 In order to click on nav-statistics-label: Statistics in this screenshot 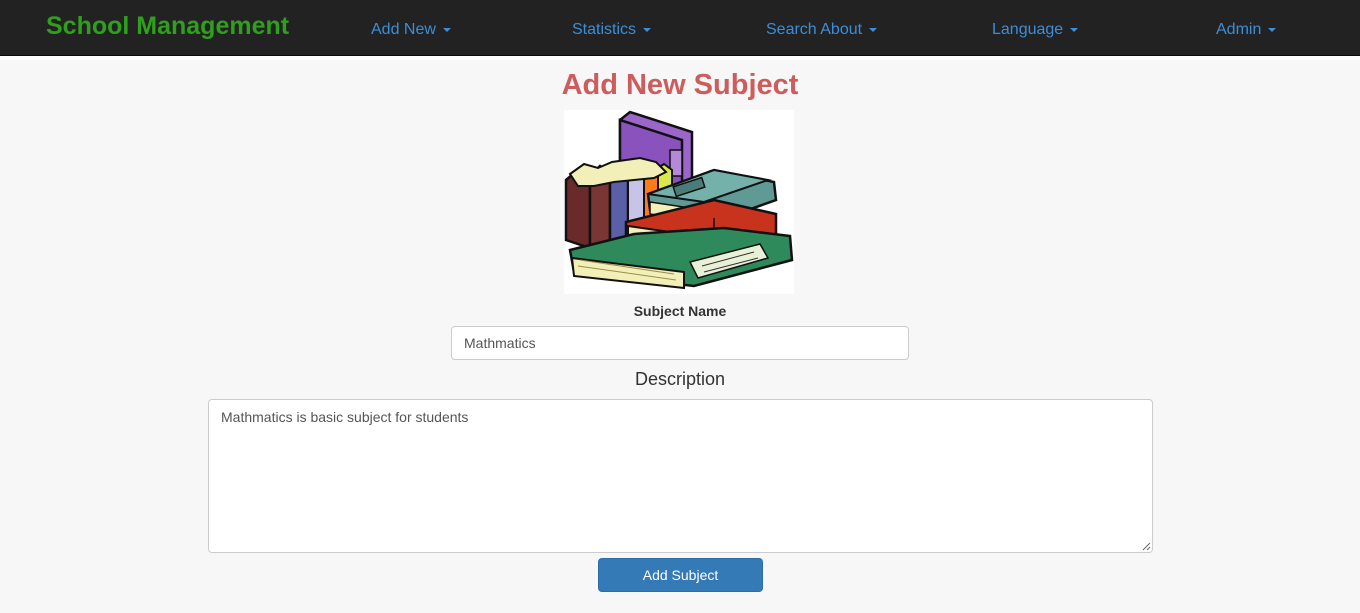, I will do `click(604, 29)`.